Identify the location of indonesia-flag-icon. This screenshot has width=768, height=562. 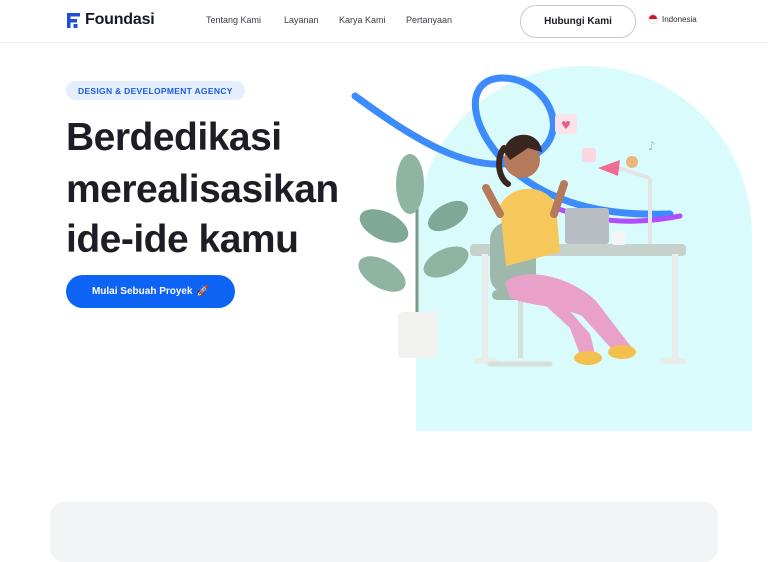
(653, 19).